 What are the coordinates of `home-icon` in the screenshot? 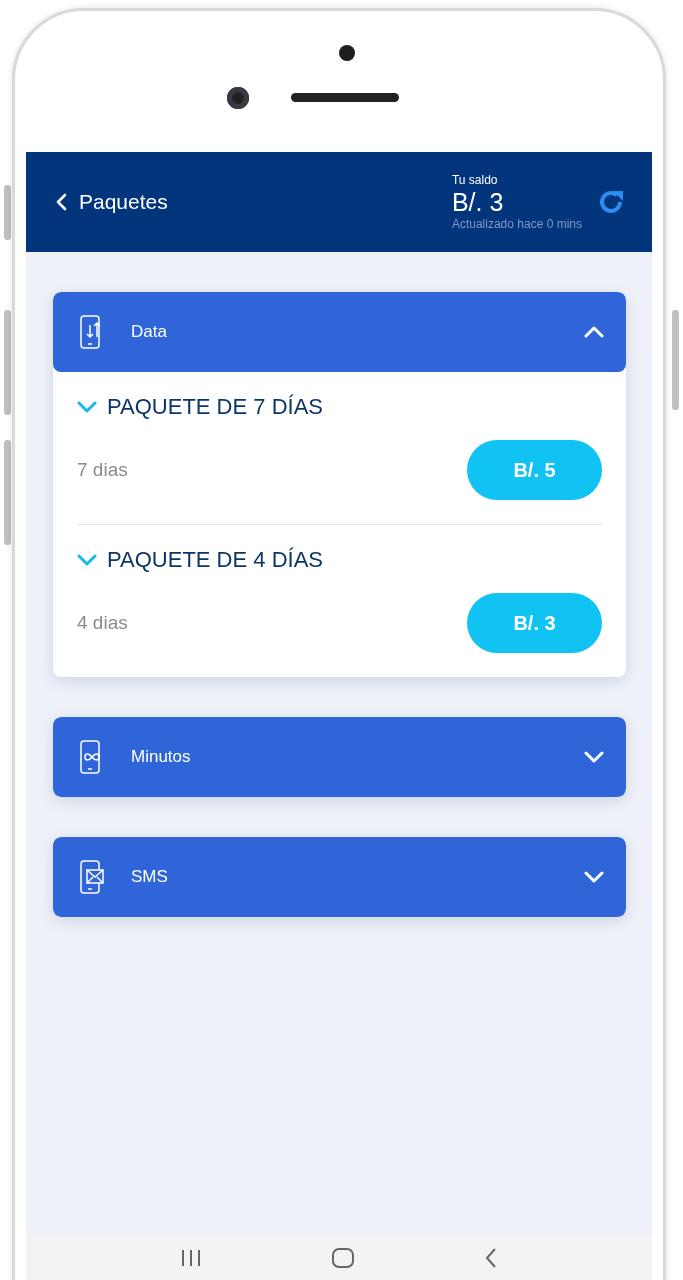 It's located at (343, 1257).